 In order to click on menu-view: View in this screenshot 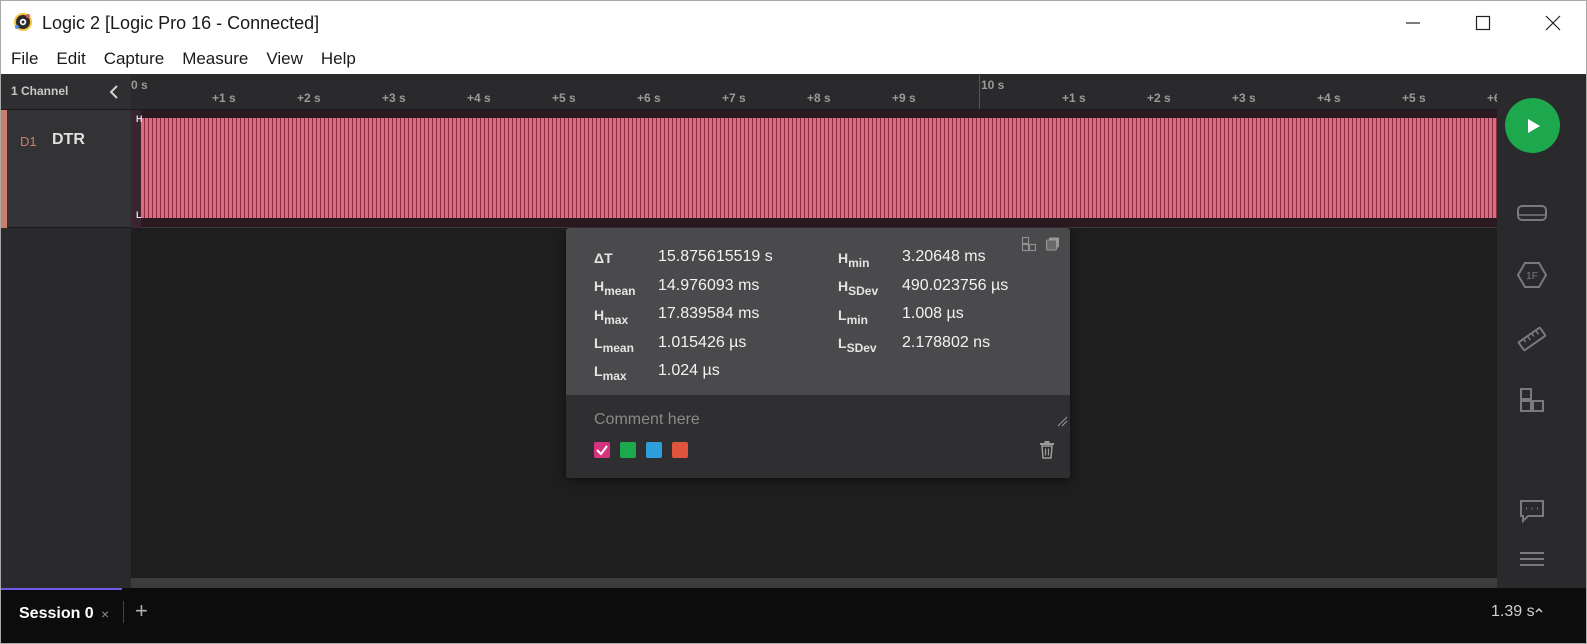, I will do `click(284, 59)`.